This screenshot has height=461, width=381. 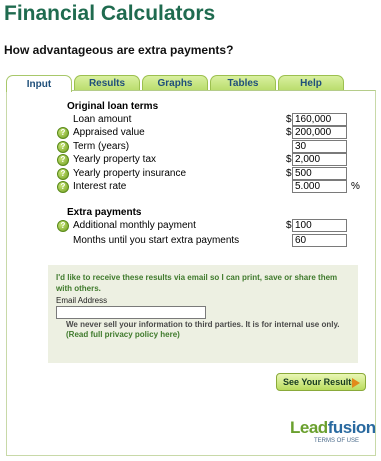 I want to click on label-property-insurance: Yearly property insurance, so click(x=130, y=173).